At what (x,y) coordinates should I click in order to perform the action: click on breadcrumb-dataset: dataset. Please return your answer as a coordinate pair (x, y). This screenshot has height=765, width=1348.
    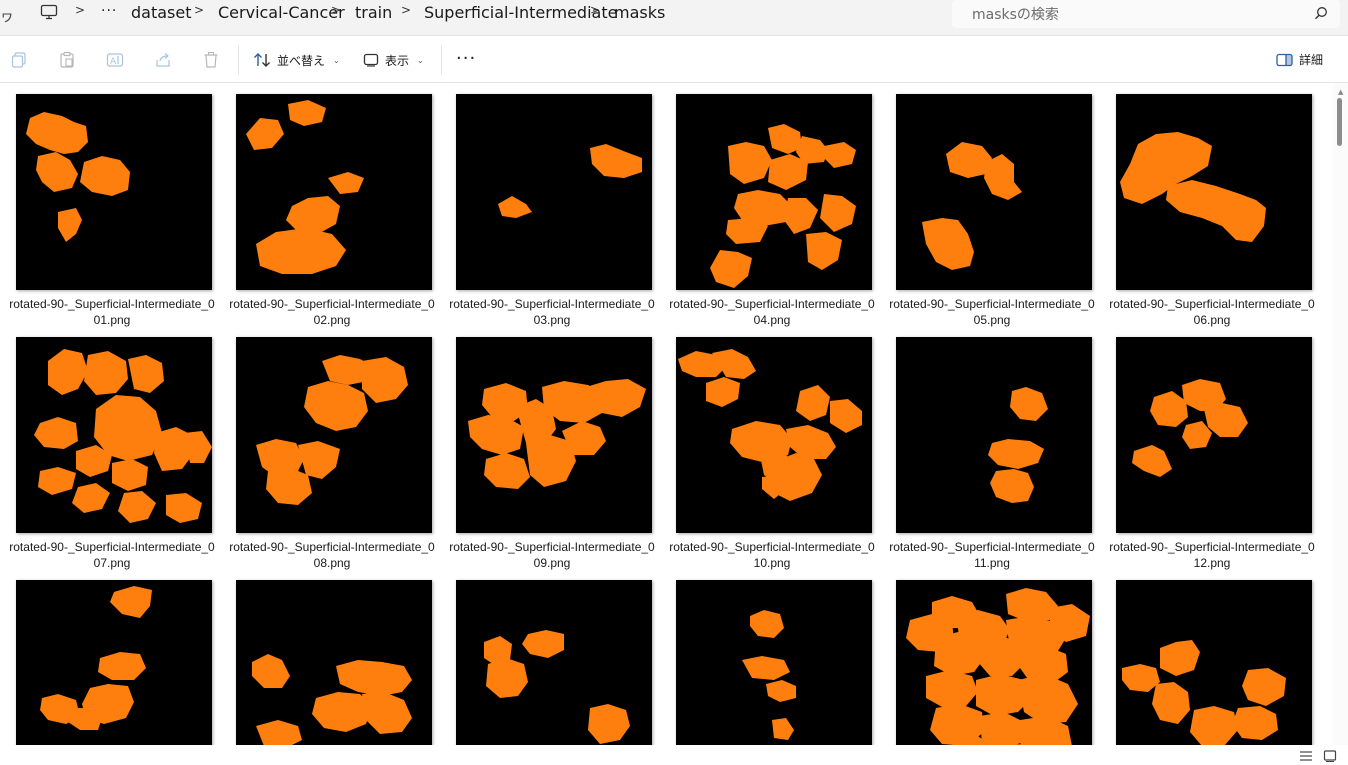
    Looking at the image, I should click on (161, 12).